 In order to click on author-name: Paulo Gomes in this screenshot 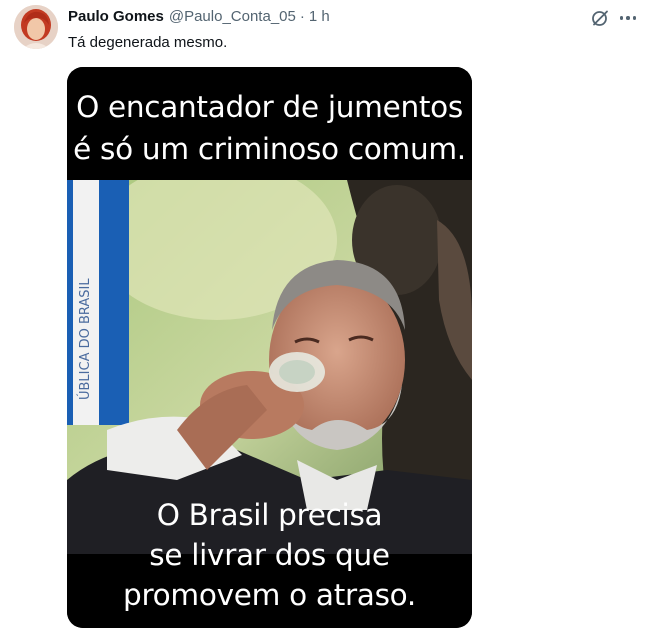, I will do `click(116, 17)`.